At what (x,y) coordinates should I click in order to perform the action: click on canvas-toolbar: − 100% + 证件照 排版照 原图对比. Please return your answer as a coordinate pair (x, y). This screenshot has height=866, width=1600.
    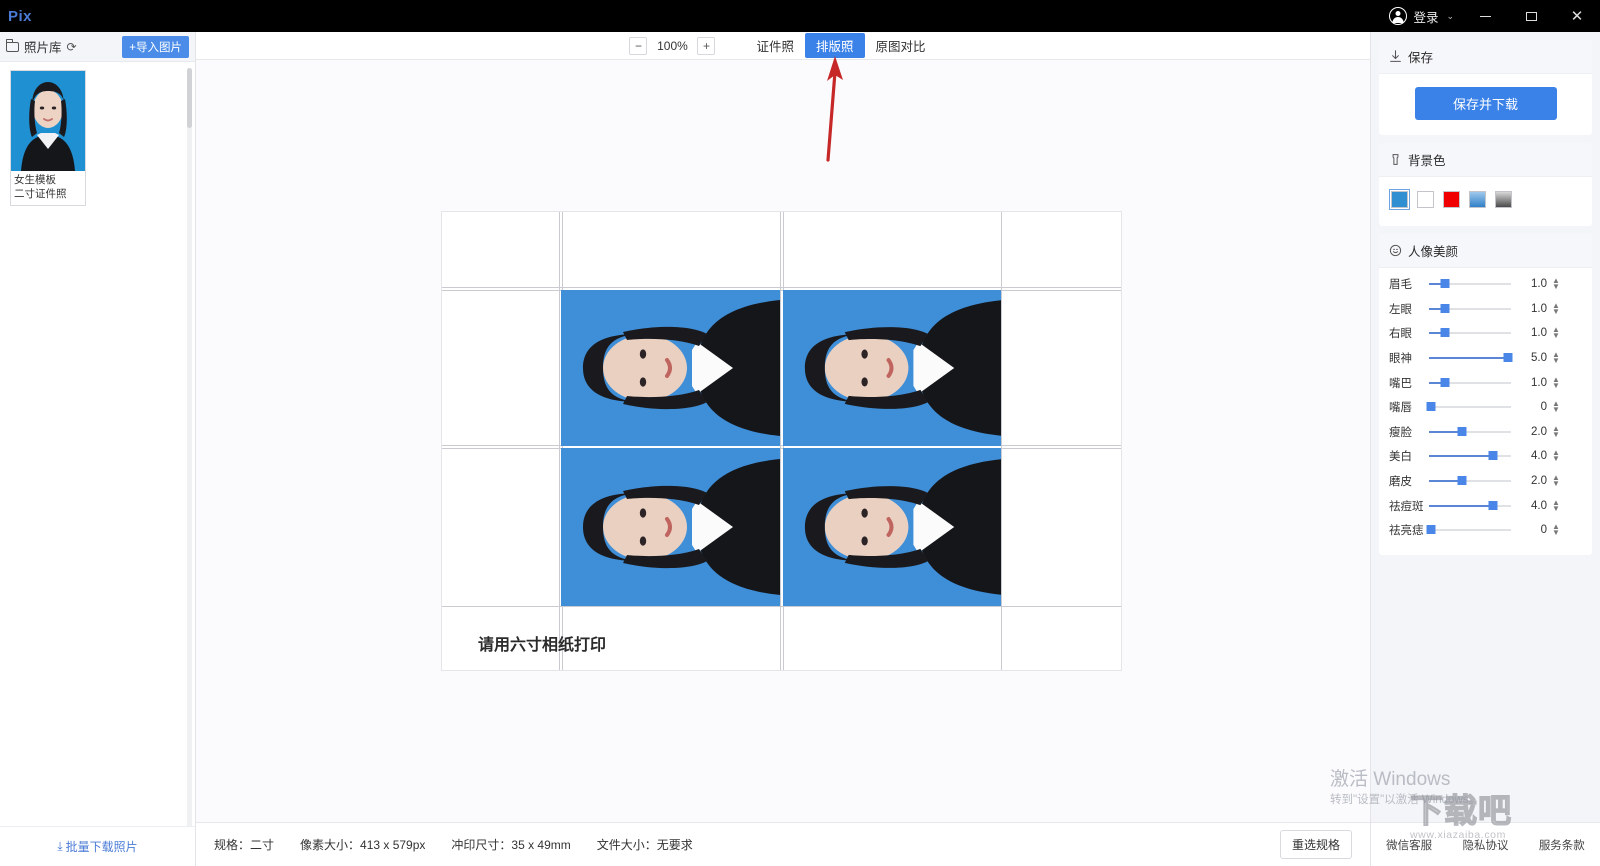
    Looking at the image, I should click on (783, 46).